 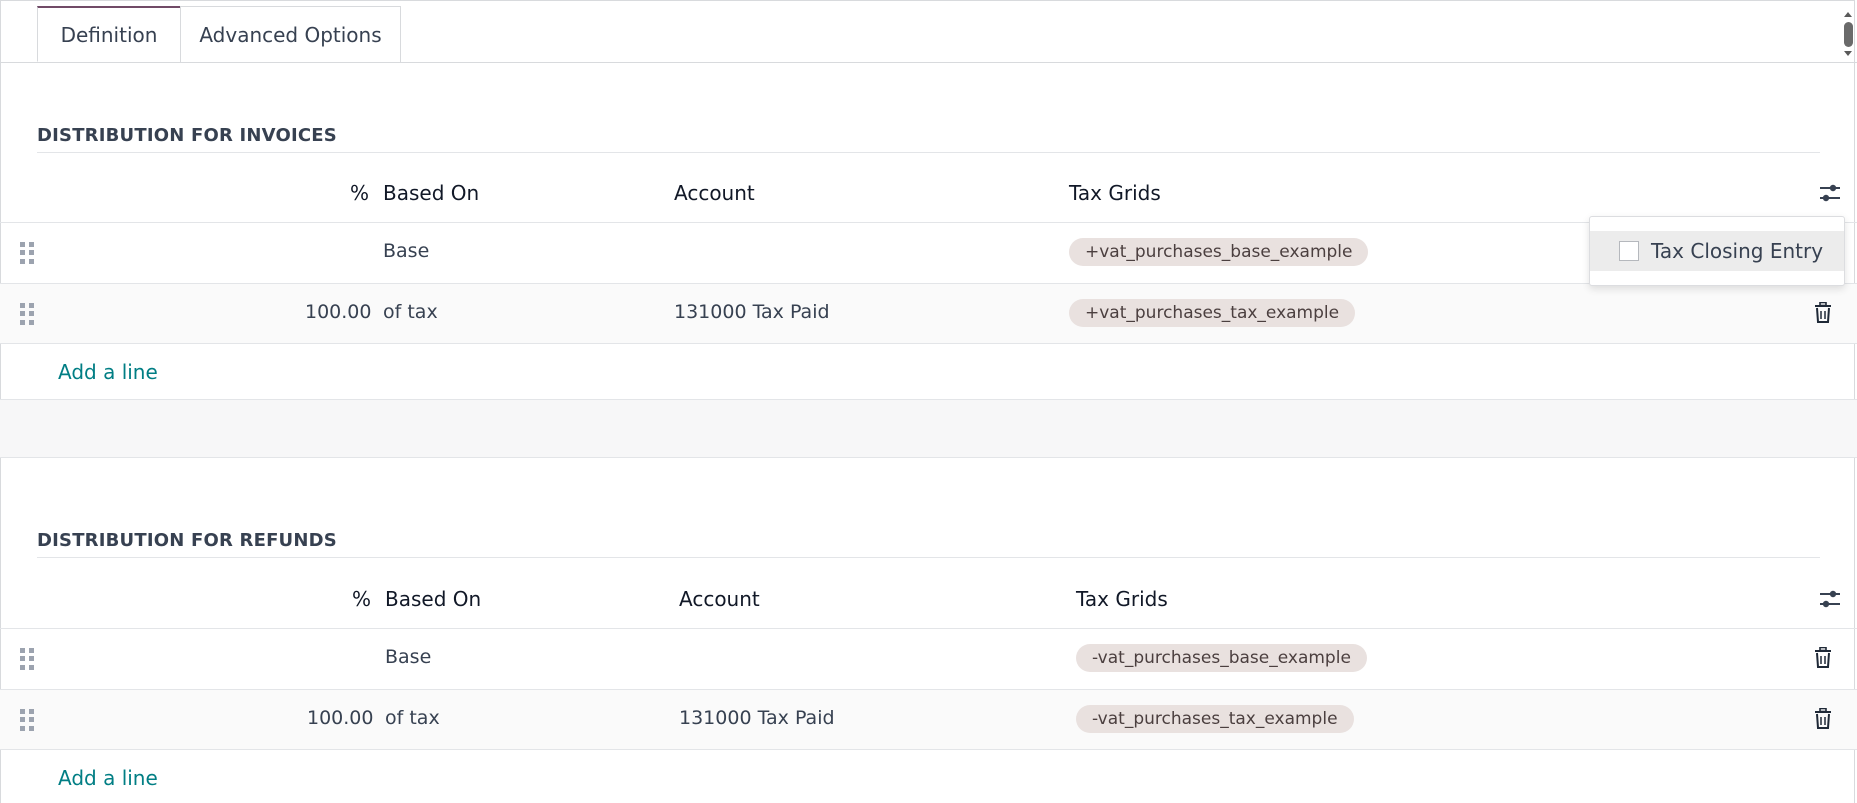 I want to click on table-footer-band, so click(x=928, y=428).